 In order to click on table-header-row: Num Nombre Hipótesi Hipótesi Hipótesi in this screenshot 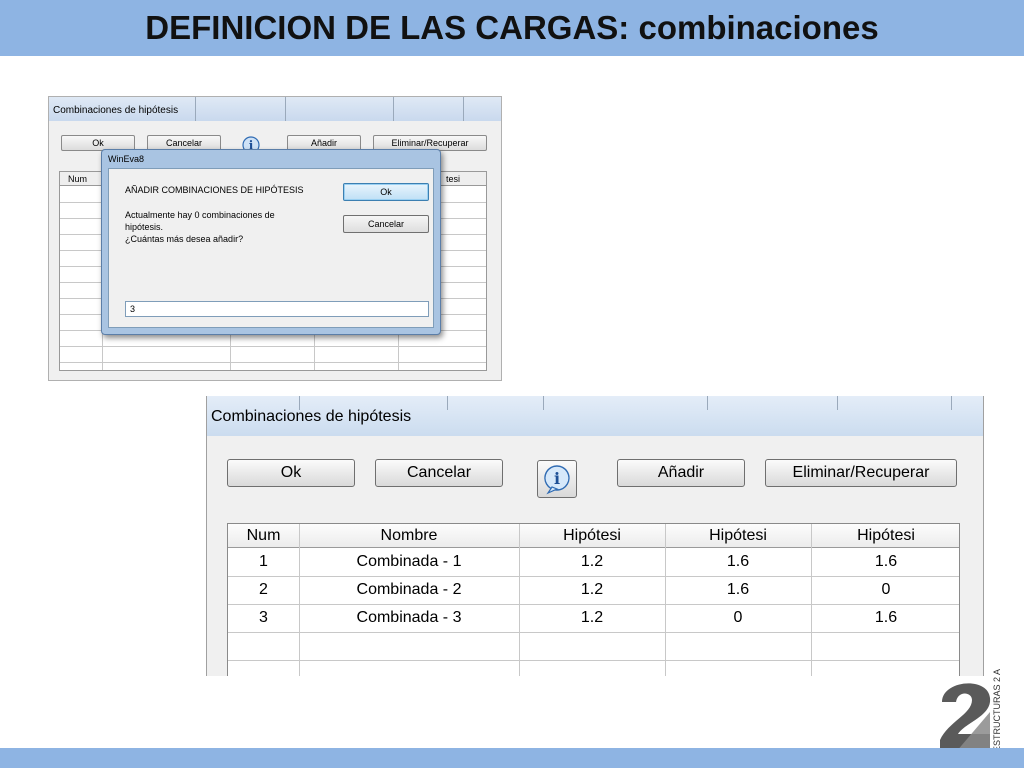, I will do `click(593, 536)`.